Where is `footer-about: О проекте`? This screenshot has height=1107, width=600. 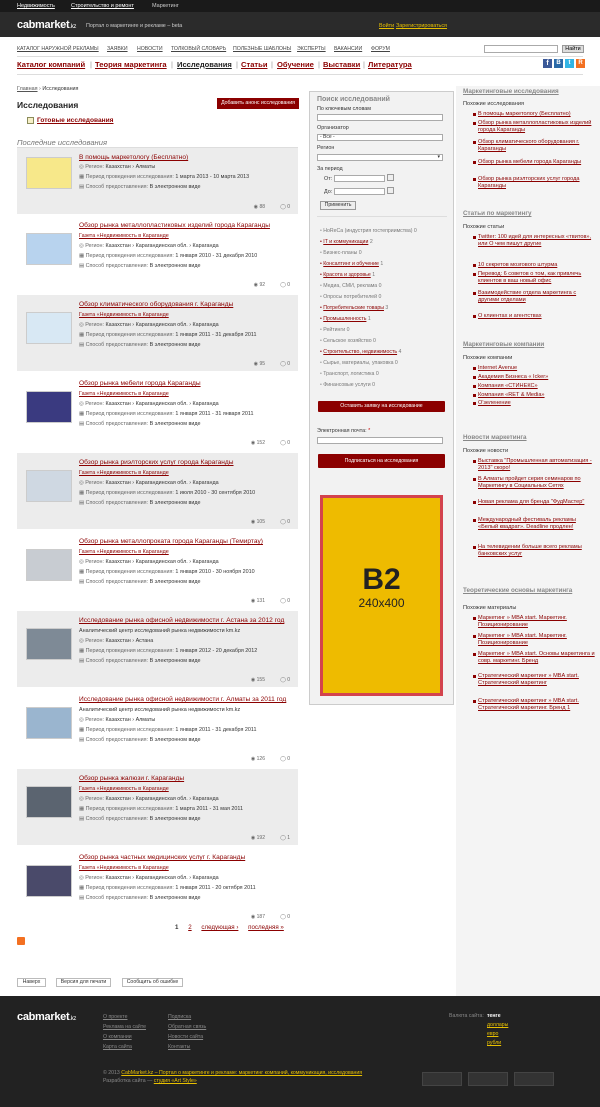 footer-about: О проекте is located at coordinates (115, 1017).